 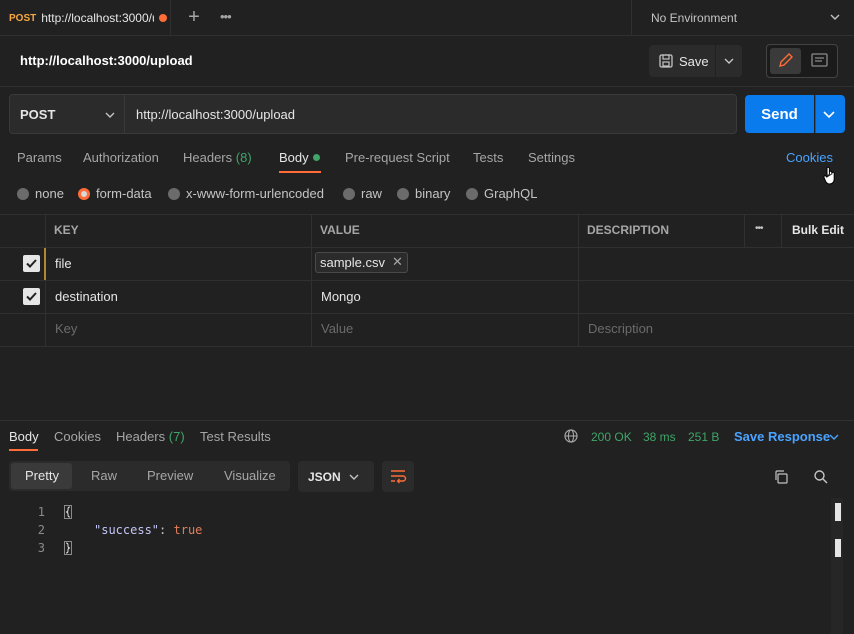 I want to click on radio-graphql: GraphQL, so click(x=501, y=193).